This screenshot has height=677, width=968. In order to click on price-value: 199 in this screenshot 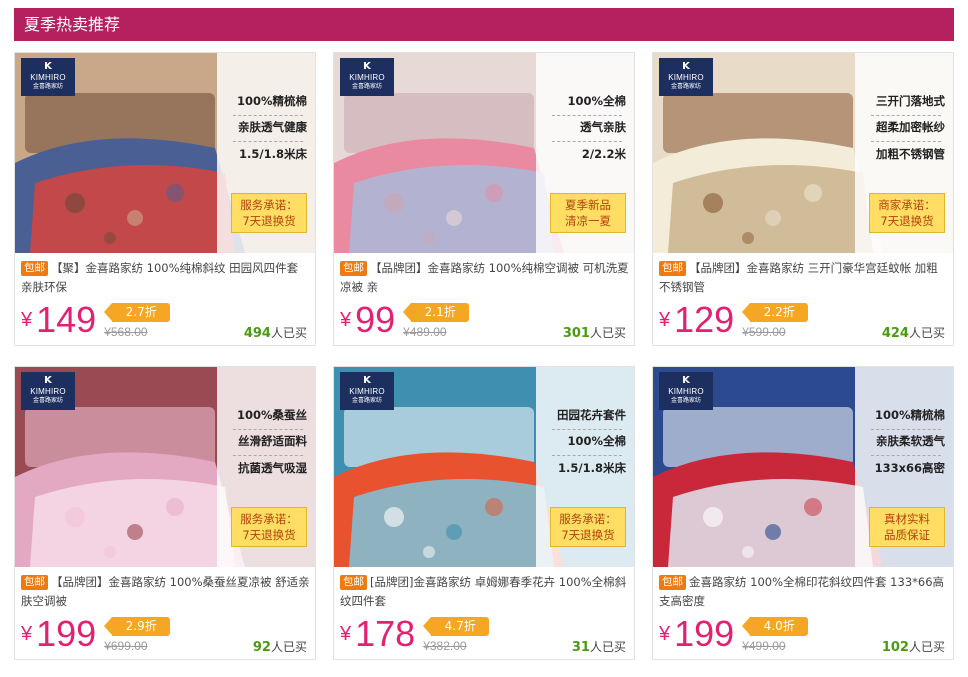, I will do `click(704, 633)`.